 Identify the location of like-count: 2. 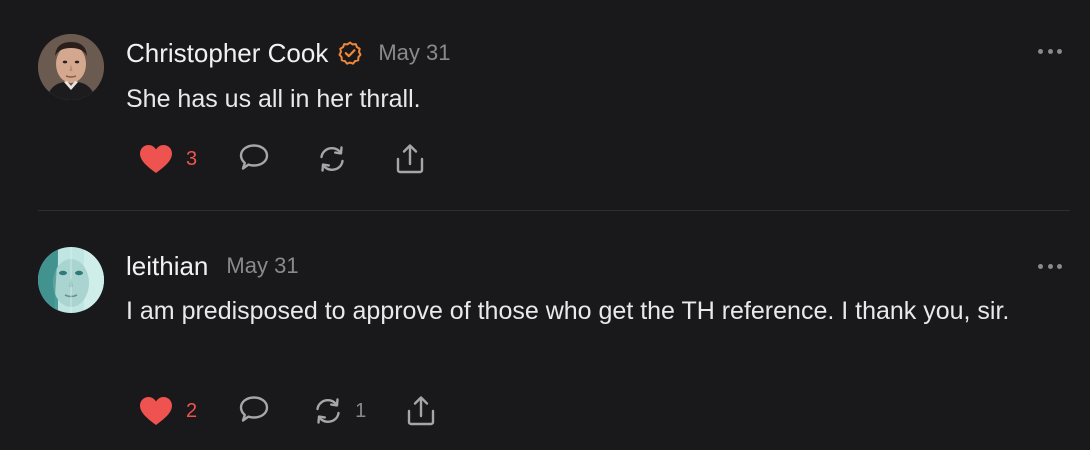
(192, 410).